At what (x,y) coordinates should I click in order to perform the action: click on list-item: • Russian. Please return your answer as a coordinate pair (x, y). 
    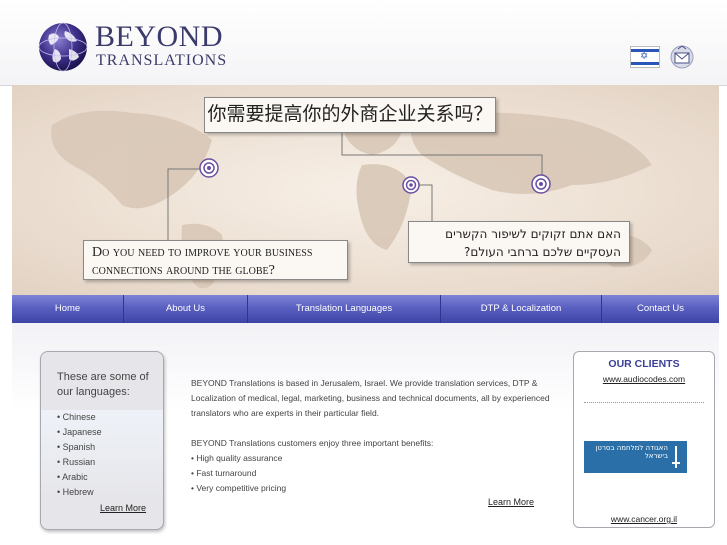
    Looking at the image, I should click on (76, 462).